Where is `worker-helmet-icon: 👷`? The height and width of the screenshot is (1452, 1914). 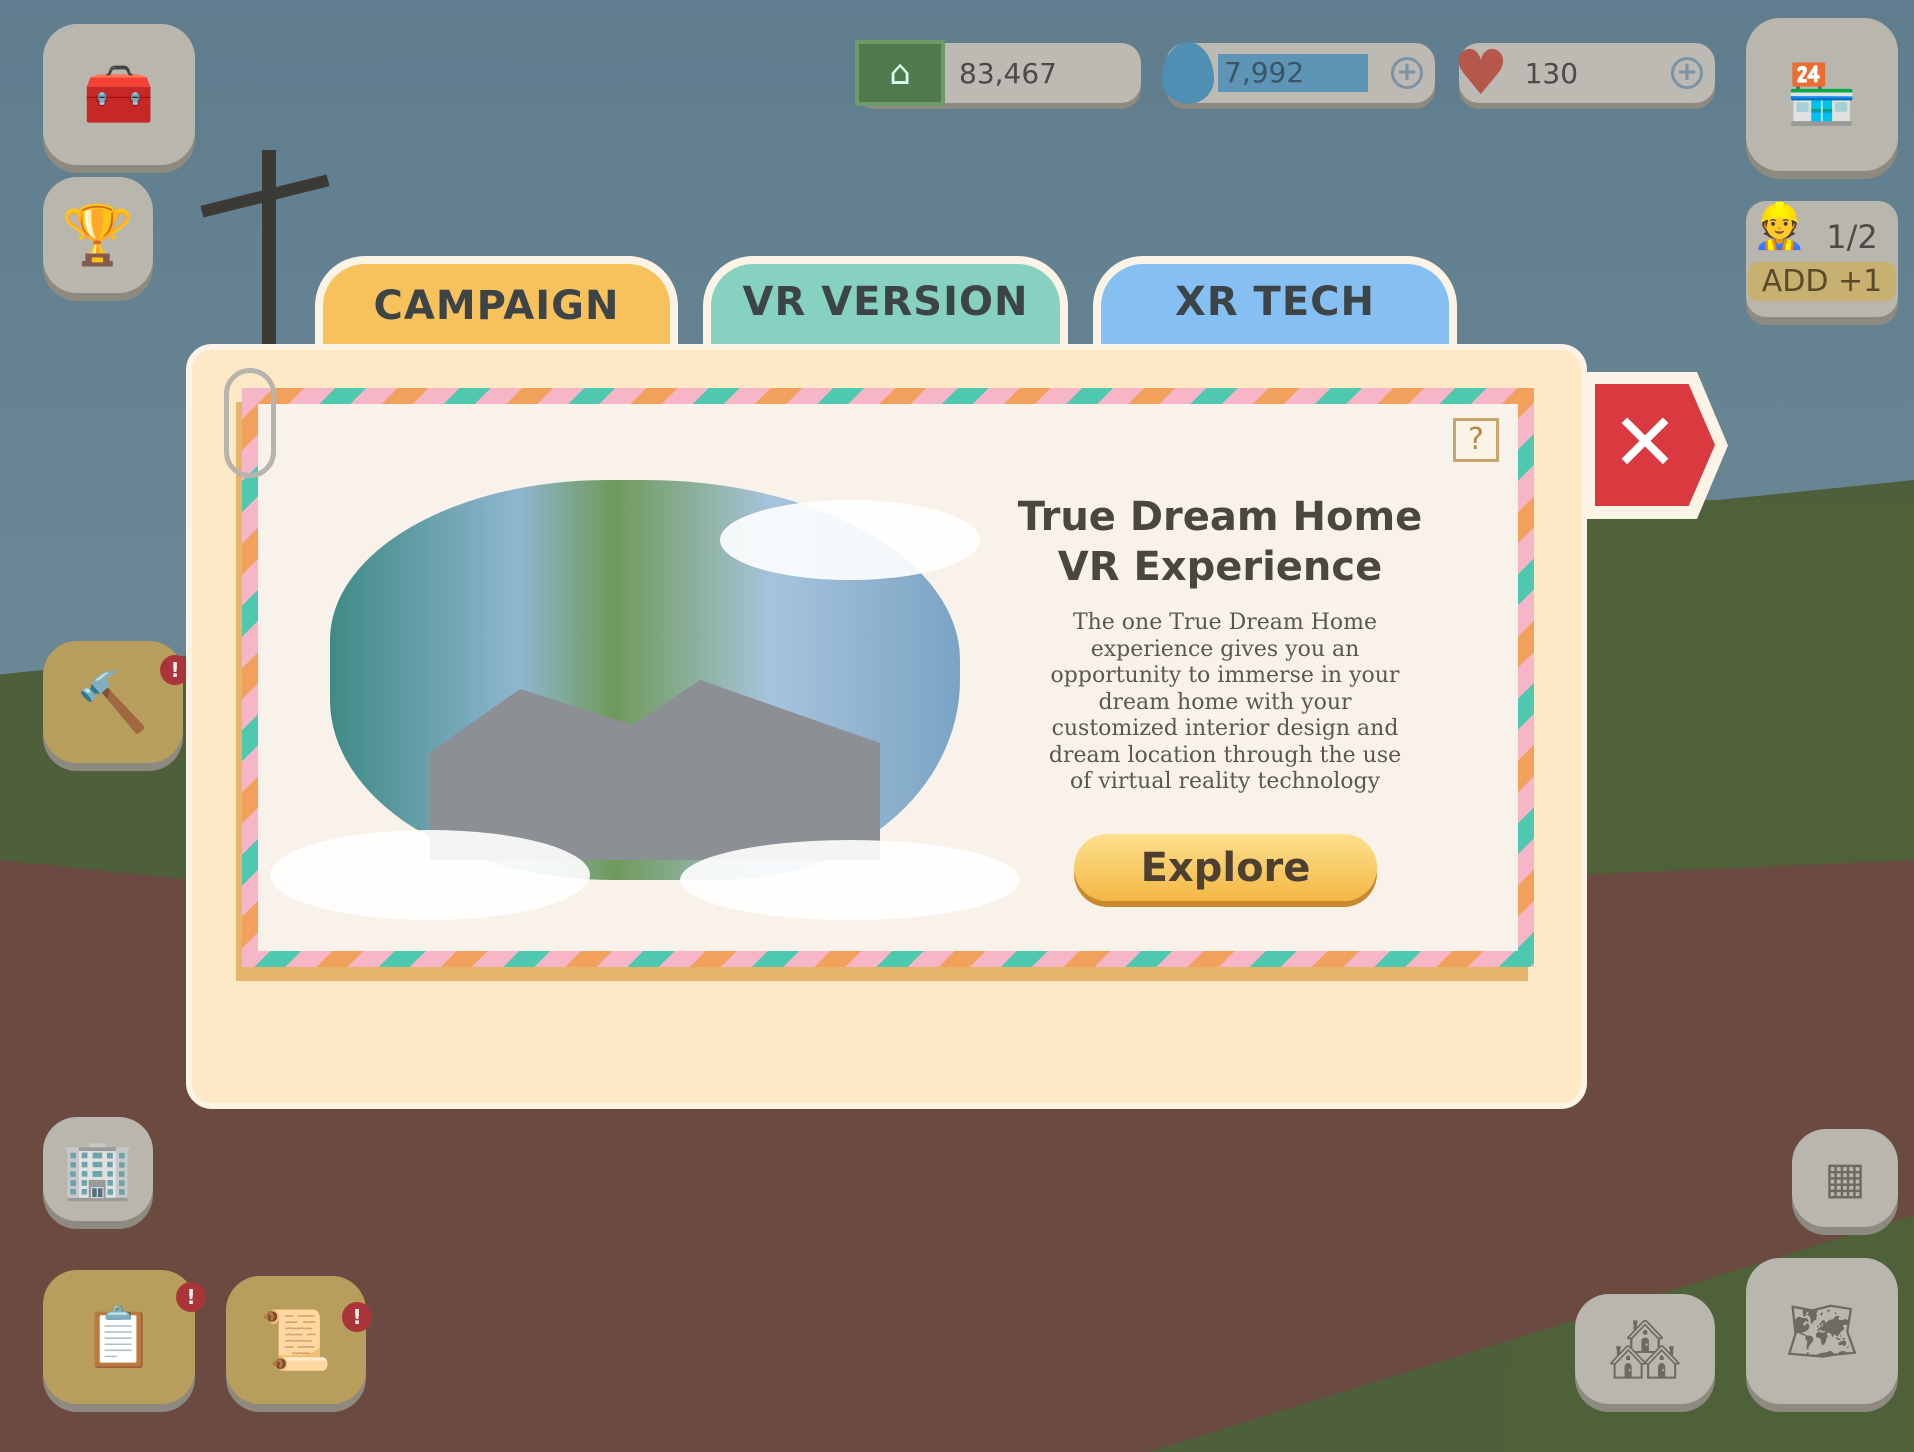 worker-helmet-icon: 👷 is located at coordinates (1779, 226).